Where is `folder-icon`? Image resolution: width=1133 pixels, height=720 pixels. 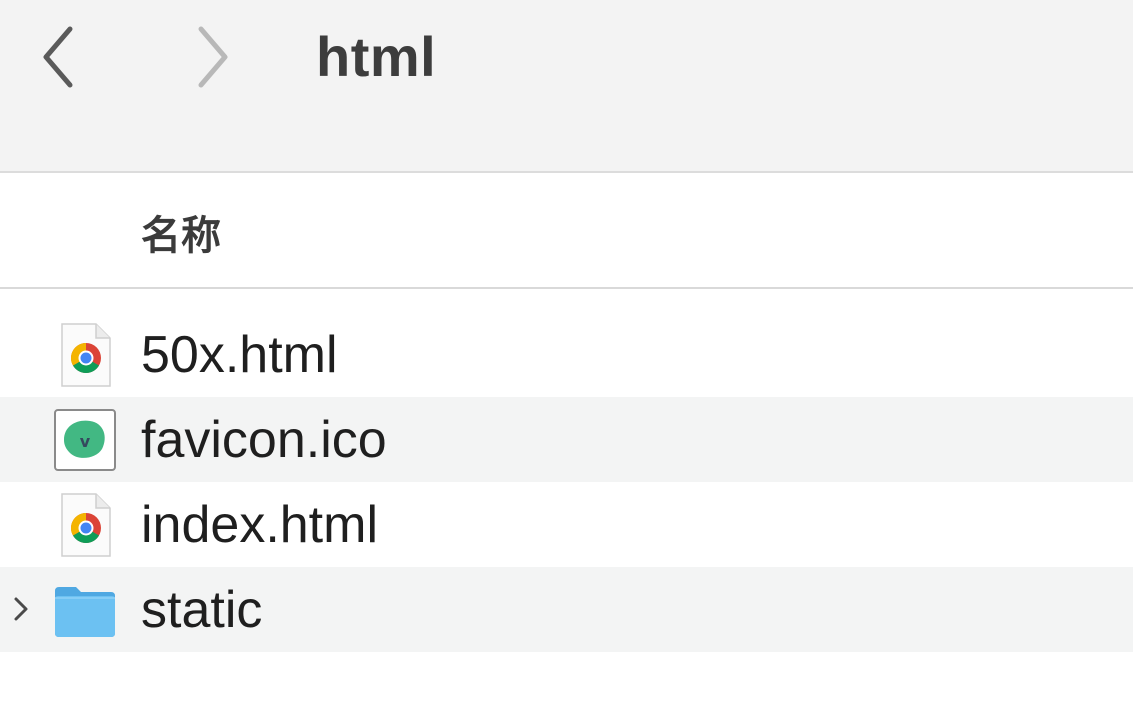
folder-icon is located at coordinates (85, 610).